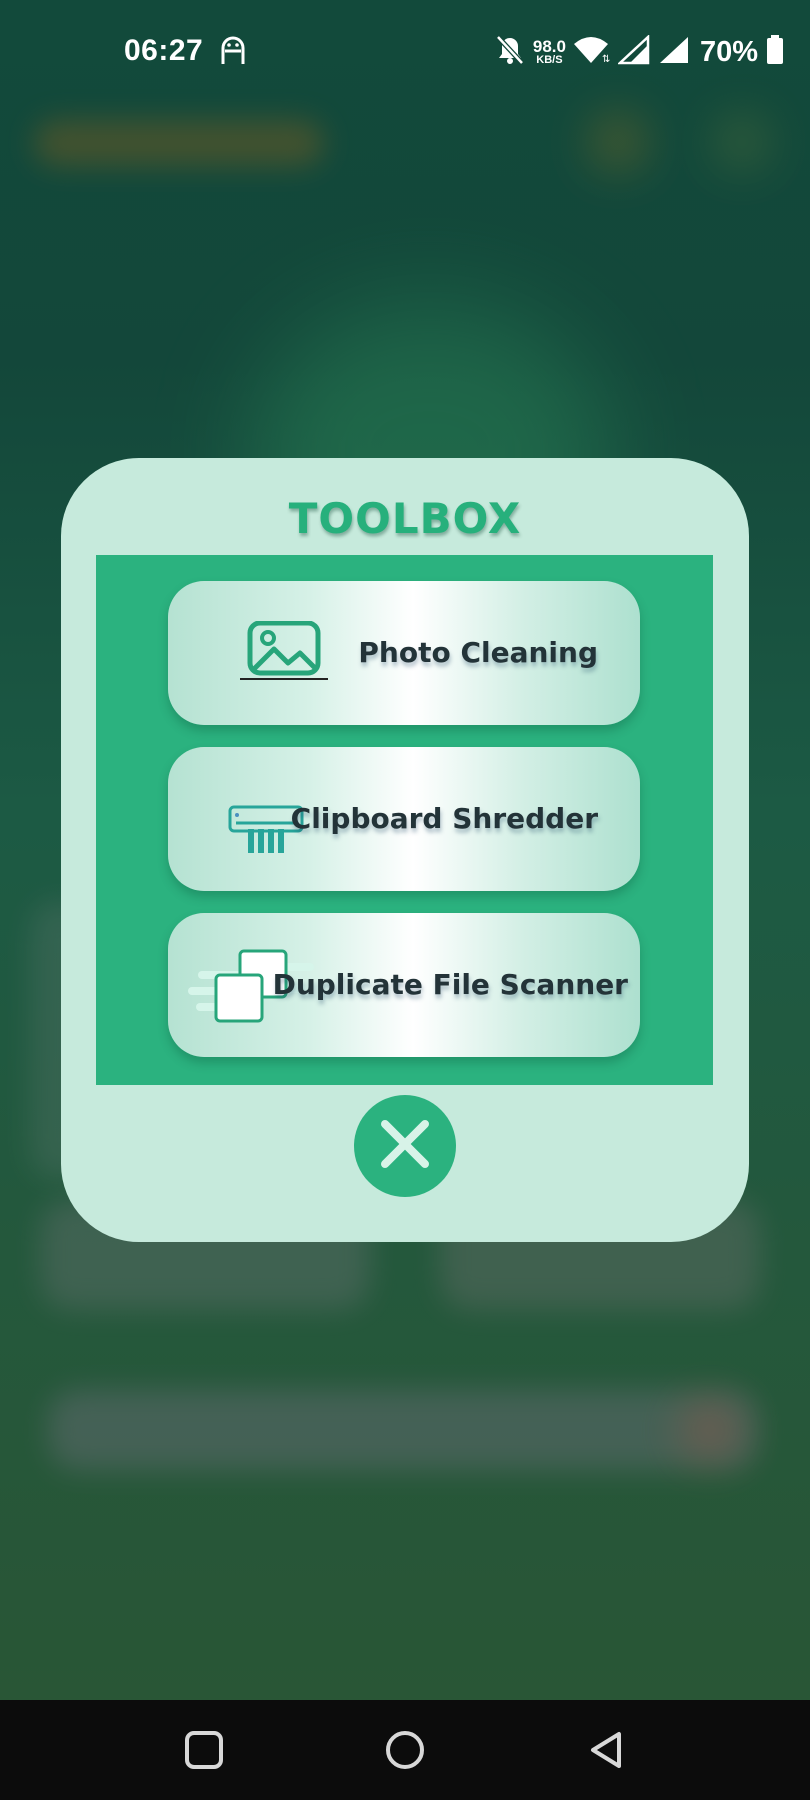 This screenshot has width=810, height=1800. What do you see at coordinates (179, 143) in the screenshot?
I see `blurred-header-title` at bounding box center [179, 143].